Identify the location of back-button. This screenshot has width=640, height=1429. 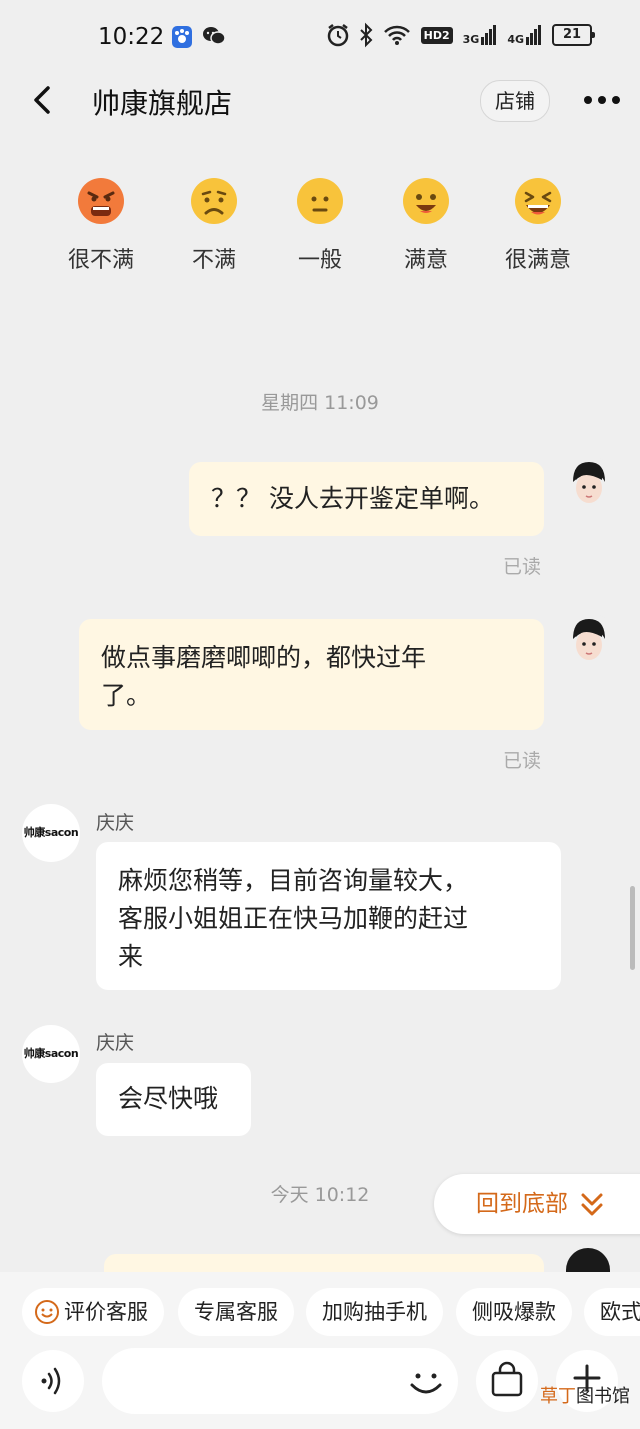
(44, 100).